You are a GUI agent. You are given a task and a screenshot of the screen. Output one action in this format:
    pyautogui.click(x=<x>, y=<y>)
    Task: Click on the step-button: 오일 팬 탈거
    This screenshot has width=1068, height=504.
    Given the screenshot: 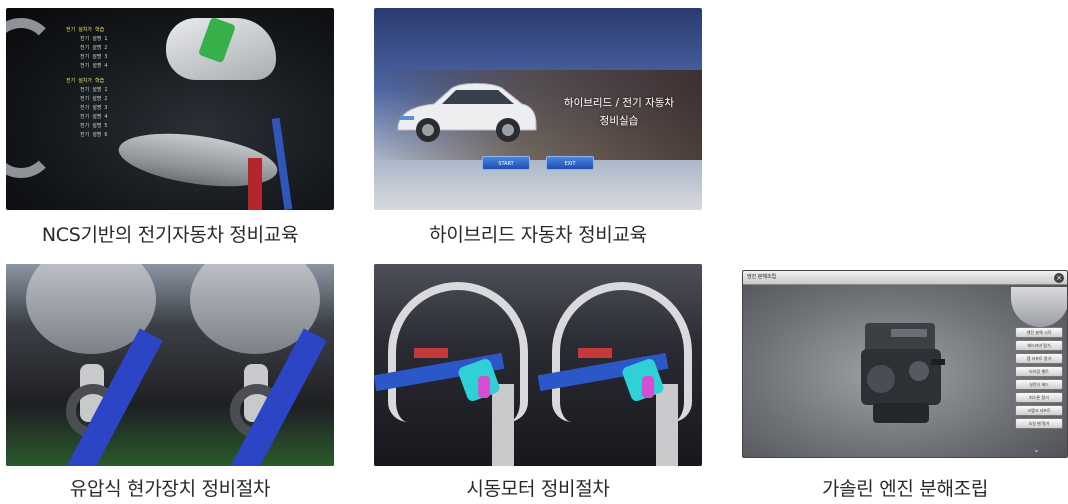 What is the action you would take?
    pyautogui.click(x=1039, y=423)
    